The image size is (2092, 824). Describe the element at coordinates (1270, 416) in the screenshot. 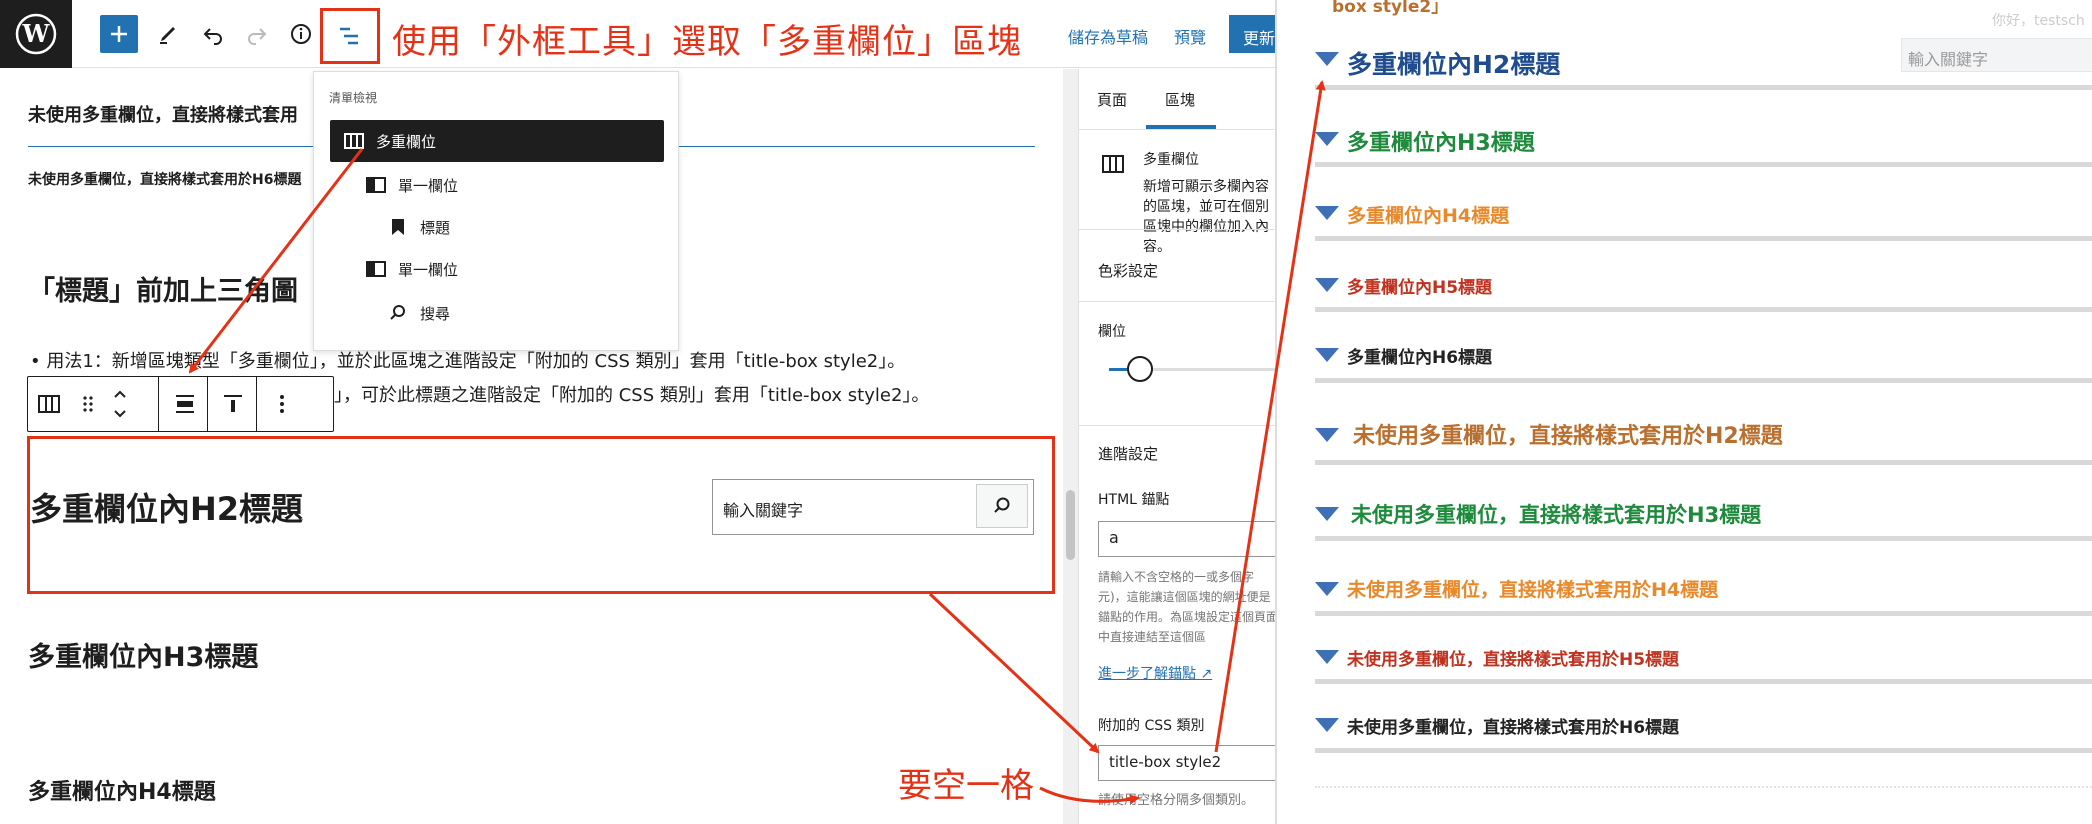

I see `arrow-to-preview` at that location.